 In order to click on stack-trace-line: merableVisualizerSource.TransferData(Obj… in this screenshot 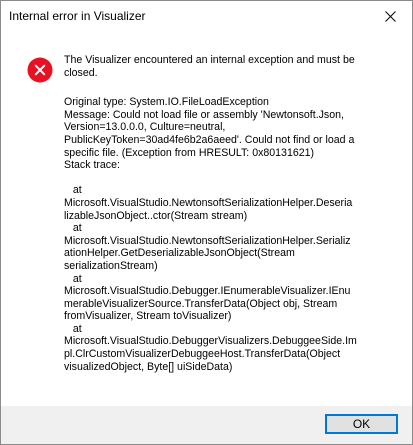, I will do `click(201, 303)`.